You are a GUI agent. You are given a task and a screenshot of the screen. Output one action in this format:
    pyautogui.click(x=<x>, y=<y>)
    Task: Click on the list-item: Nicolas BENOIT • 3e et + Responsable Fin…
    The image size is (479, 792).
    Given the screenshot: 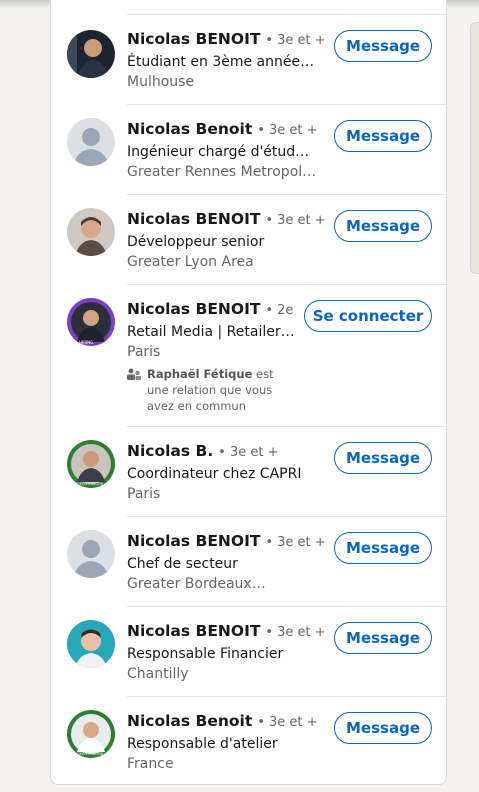 What is the action you would take?
    pyautogui.click(x=249, y=651)
    